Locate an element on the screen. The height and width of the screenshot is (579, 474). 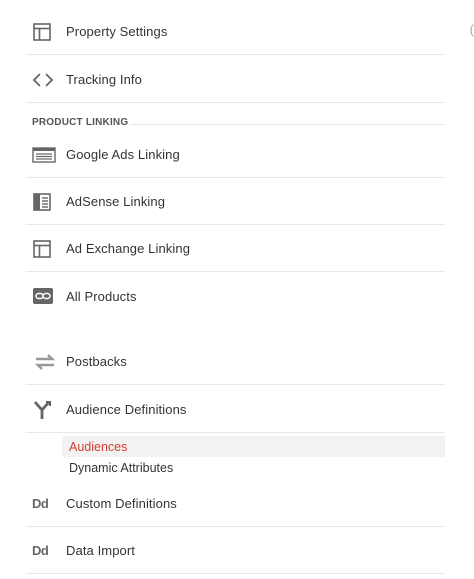
nav-item-label: All Products is located at coordinates (101, 296).